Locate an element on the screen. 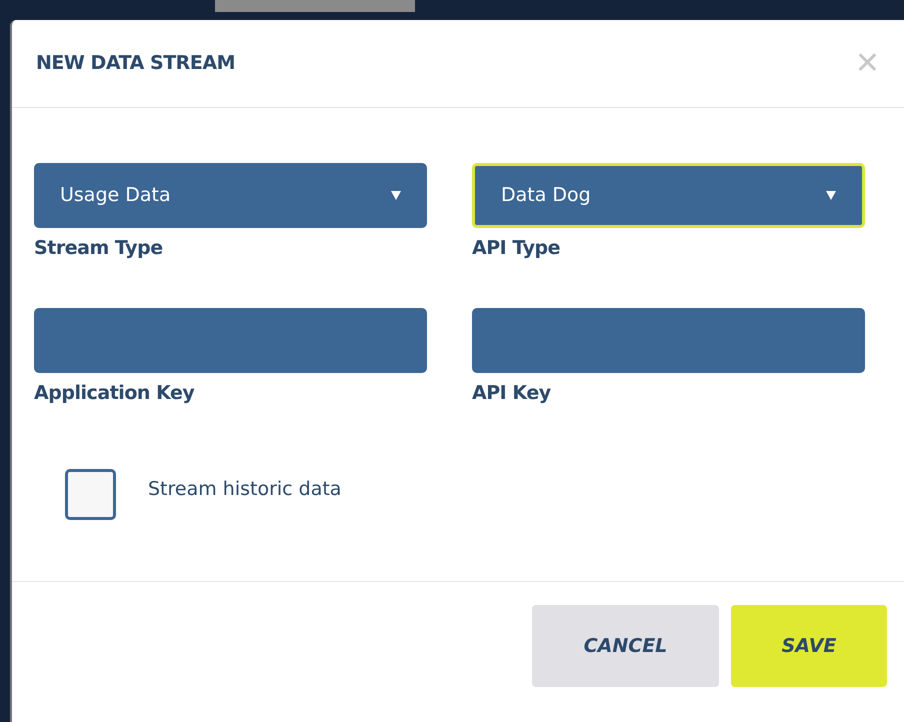 The width and height of the screenshot is (904, 722). select-field: Usage Data is located at coordinates (230, 195).